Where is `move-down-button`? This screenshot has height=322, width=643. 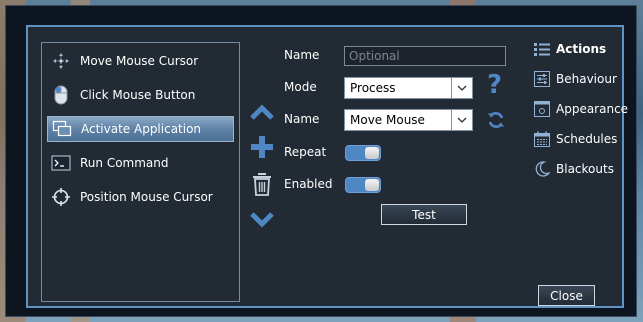 move-down-button is located at coordinates (262, 220).